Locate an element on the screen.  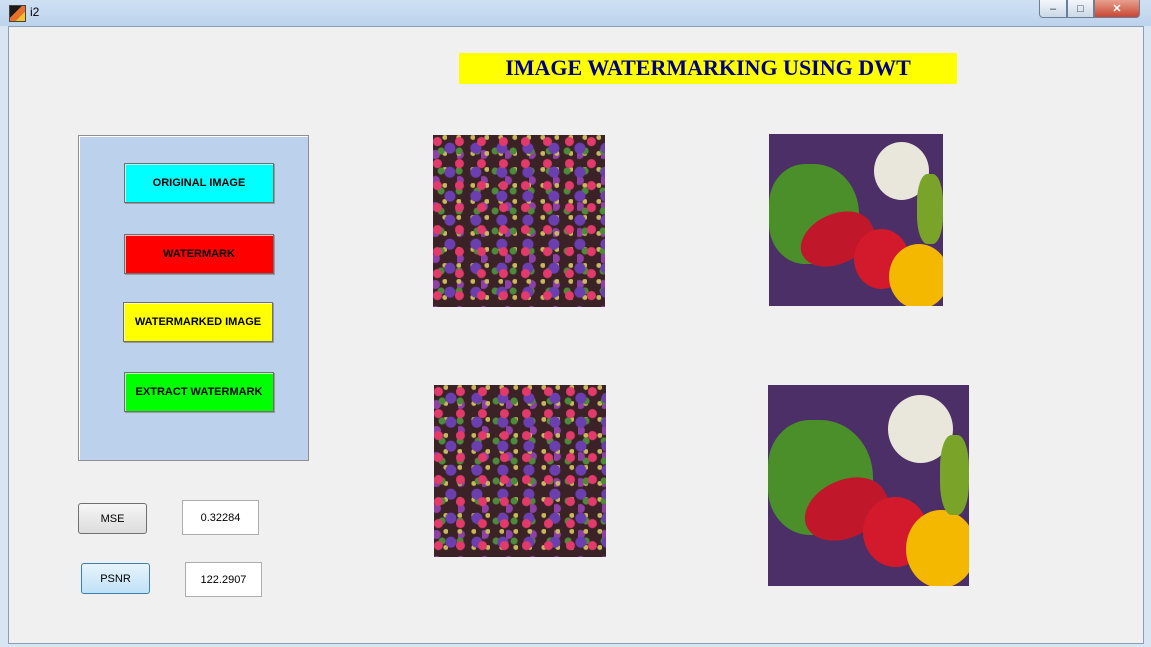
original-image is located at coordinates (519, 221).